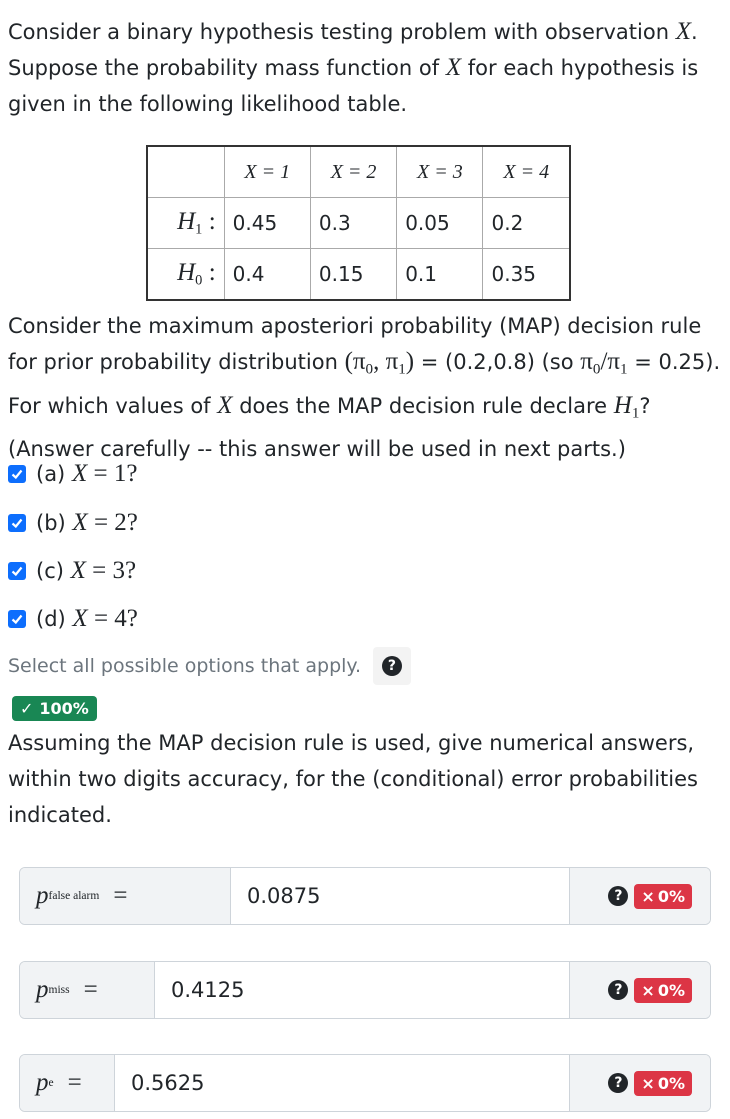 This screenshot has width=730, height=1119. I want to click on table-cell: 0.05, so click(440, 223).